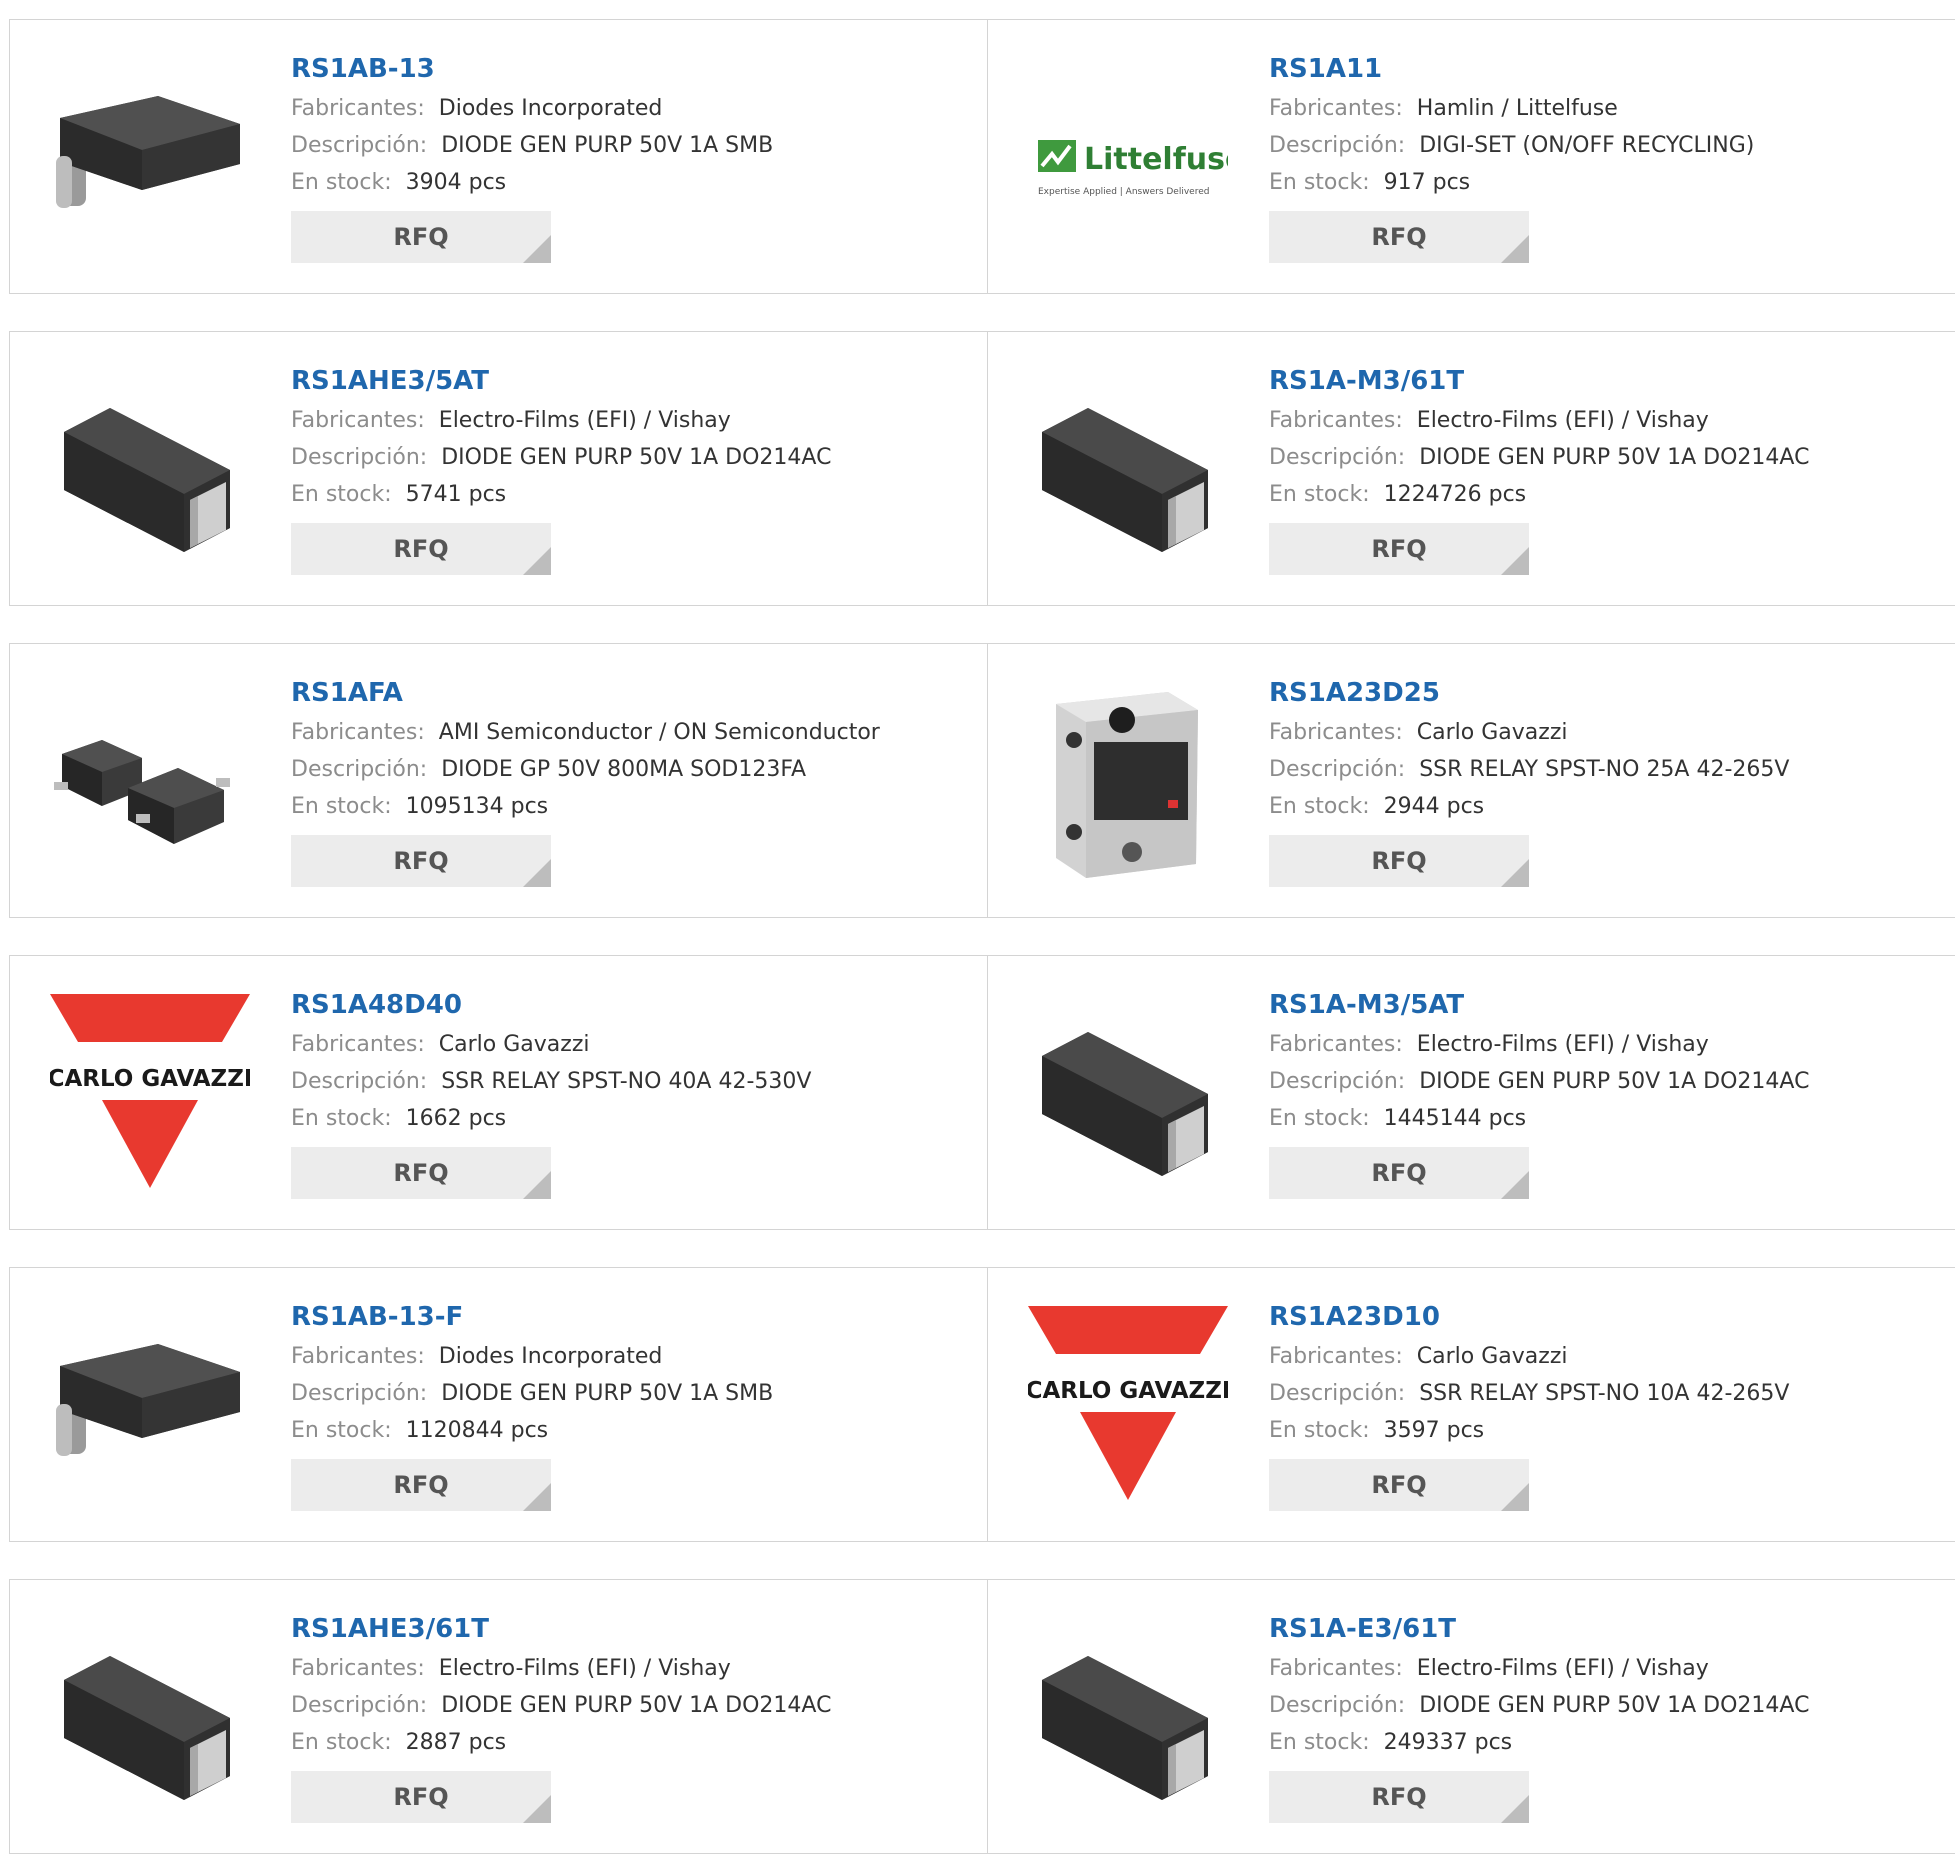 This screenshot has height=1854, width=1955. Describe the element at coordinates (621, 1629) in the screenshot. I see `part-number-link: RS1AHE3/61T` at that location.